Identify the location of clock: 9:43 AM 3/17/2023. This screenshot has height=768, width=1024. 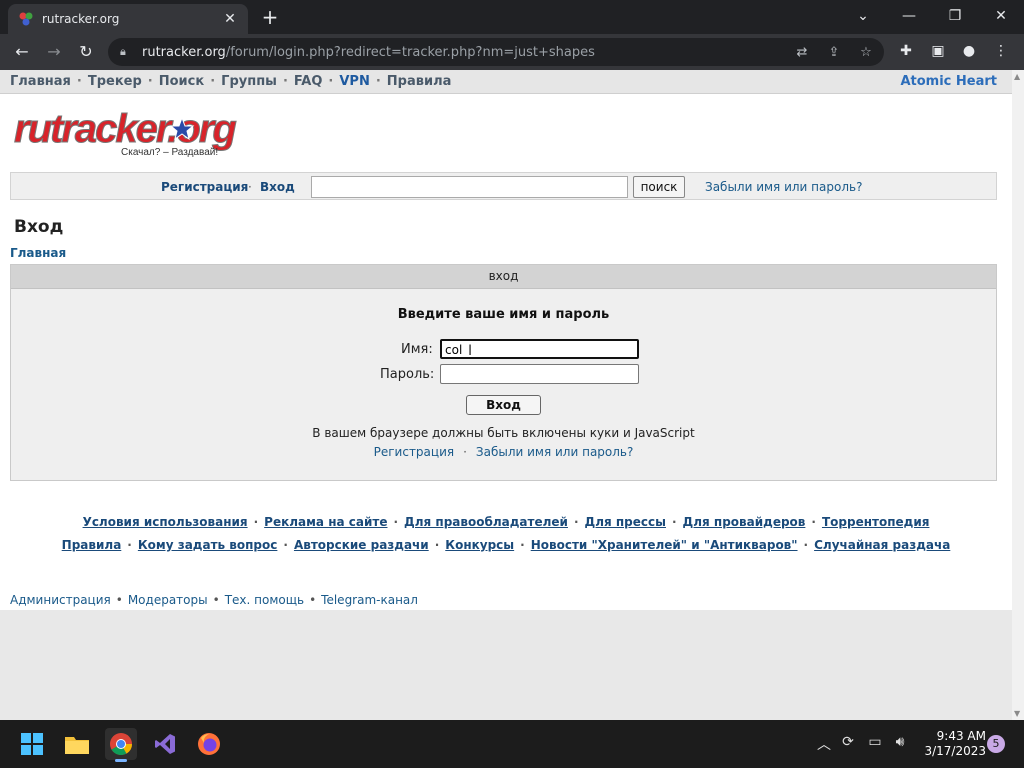
(951, 744).